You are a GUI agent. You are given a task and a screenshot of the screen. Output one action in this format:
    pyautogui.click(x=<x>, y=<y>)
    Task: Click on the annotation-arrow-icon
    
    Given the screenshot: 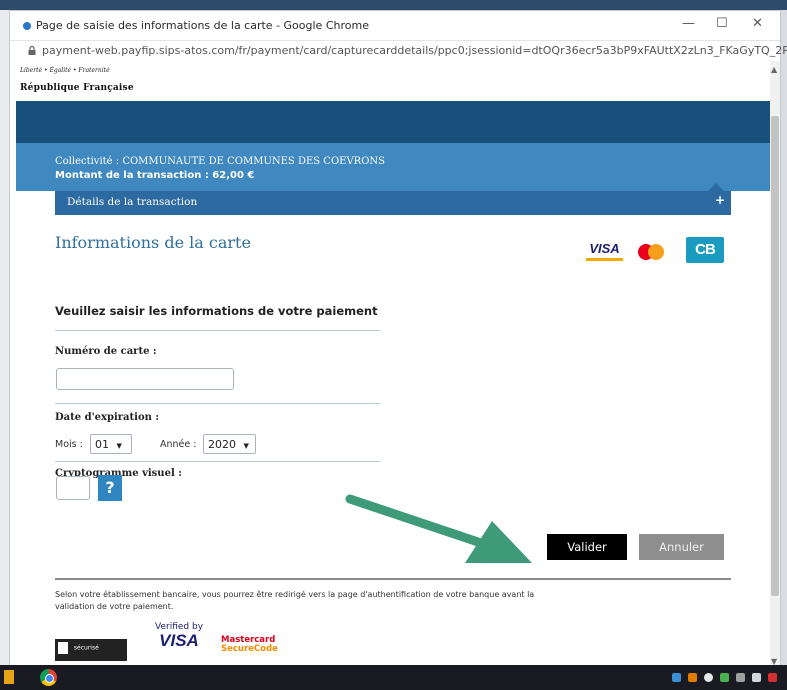 What is the action you would take?
    pyautogui.click(x=438, y=528)
    